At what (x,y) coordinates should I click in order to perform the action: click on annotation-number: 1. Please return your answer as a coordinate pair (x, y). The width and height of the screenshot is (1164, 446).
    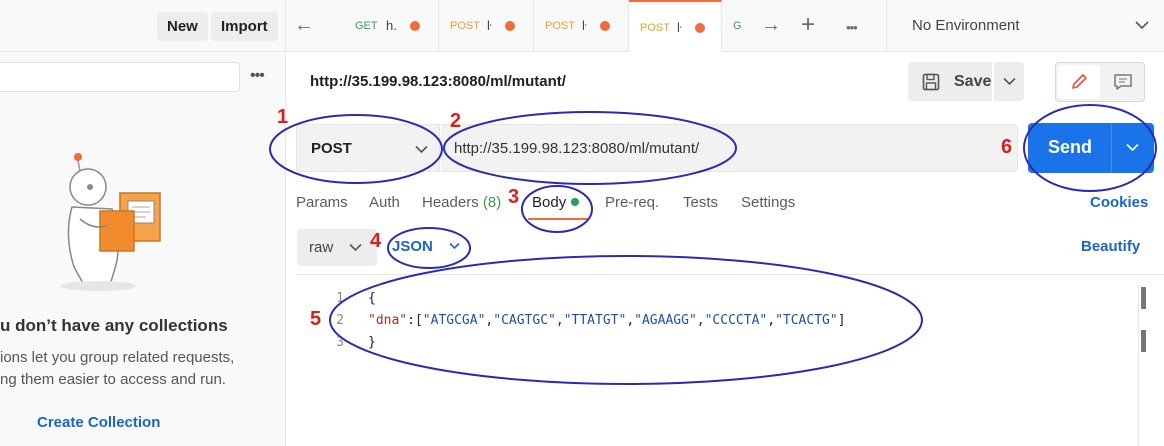
    Looking at the image, I should click on (283, 117).